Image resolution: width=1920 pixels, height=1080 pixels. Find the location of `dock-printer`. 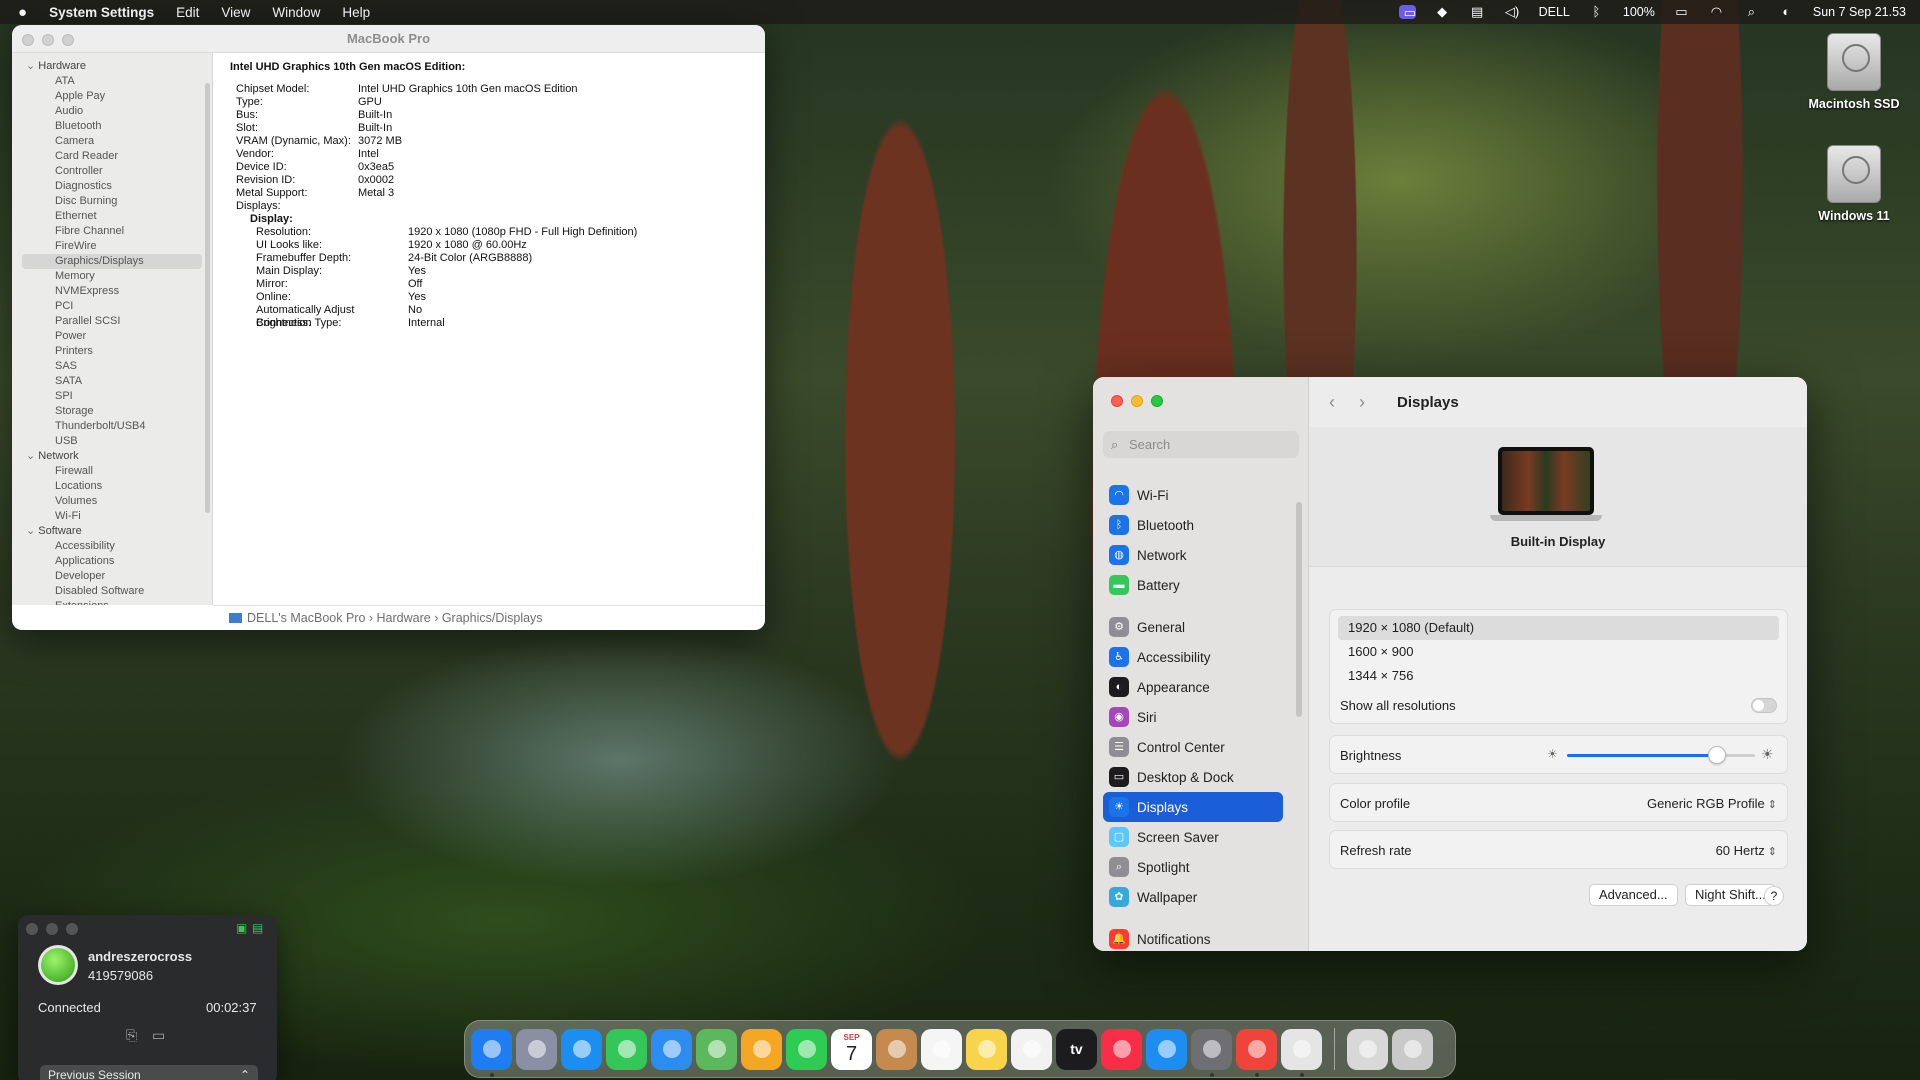

dock-printer is located at coordinates (1301, 1052).